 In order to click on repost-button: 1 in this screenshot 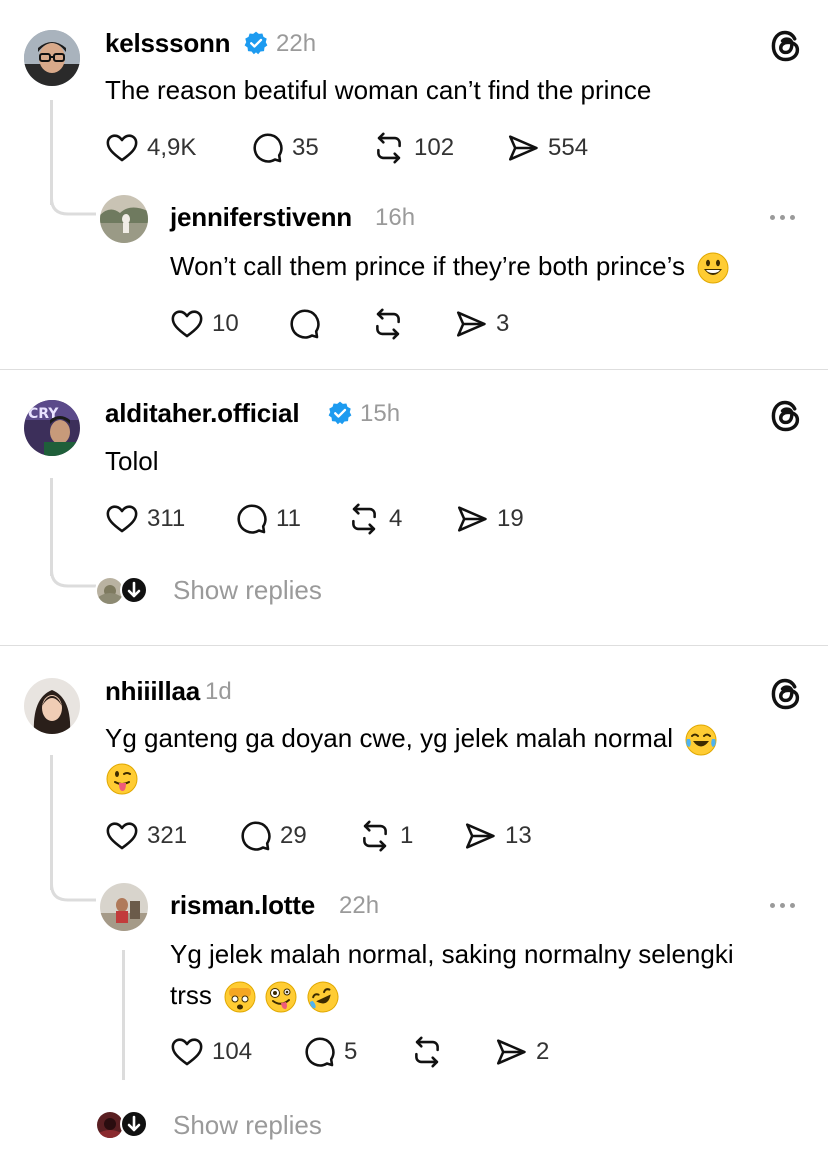, I will do `click(385, 836)`.